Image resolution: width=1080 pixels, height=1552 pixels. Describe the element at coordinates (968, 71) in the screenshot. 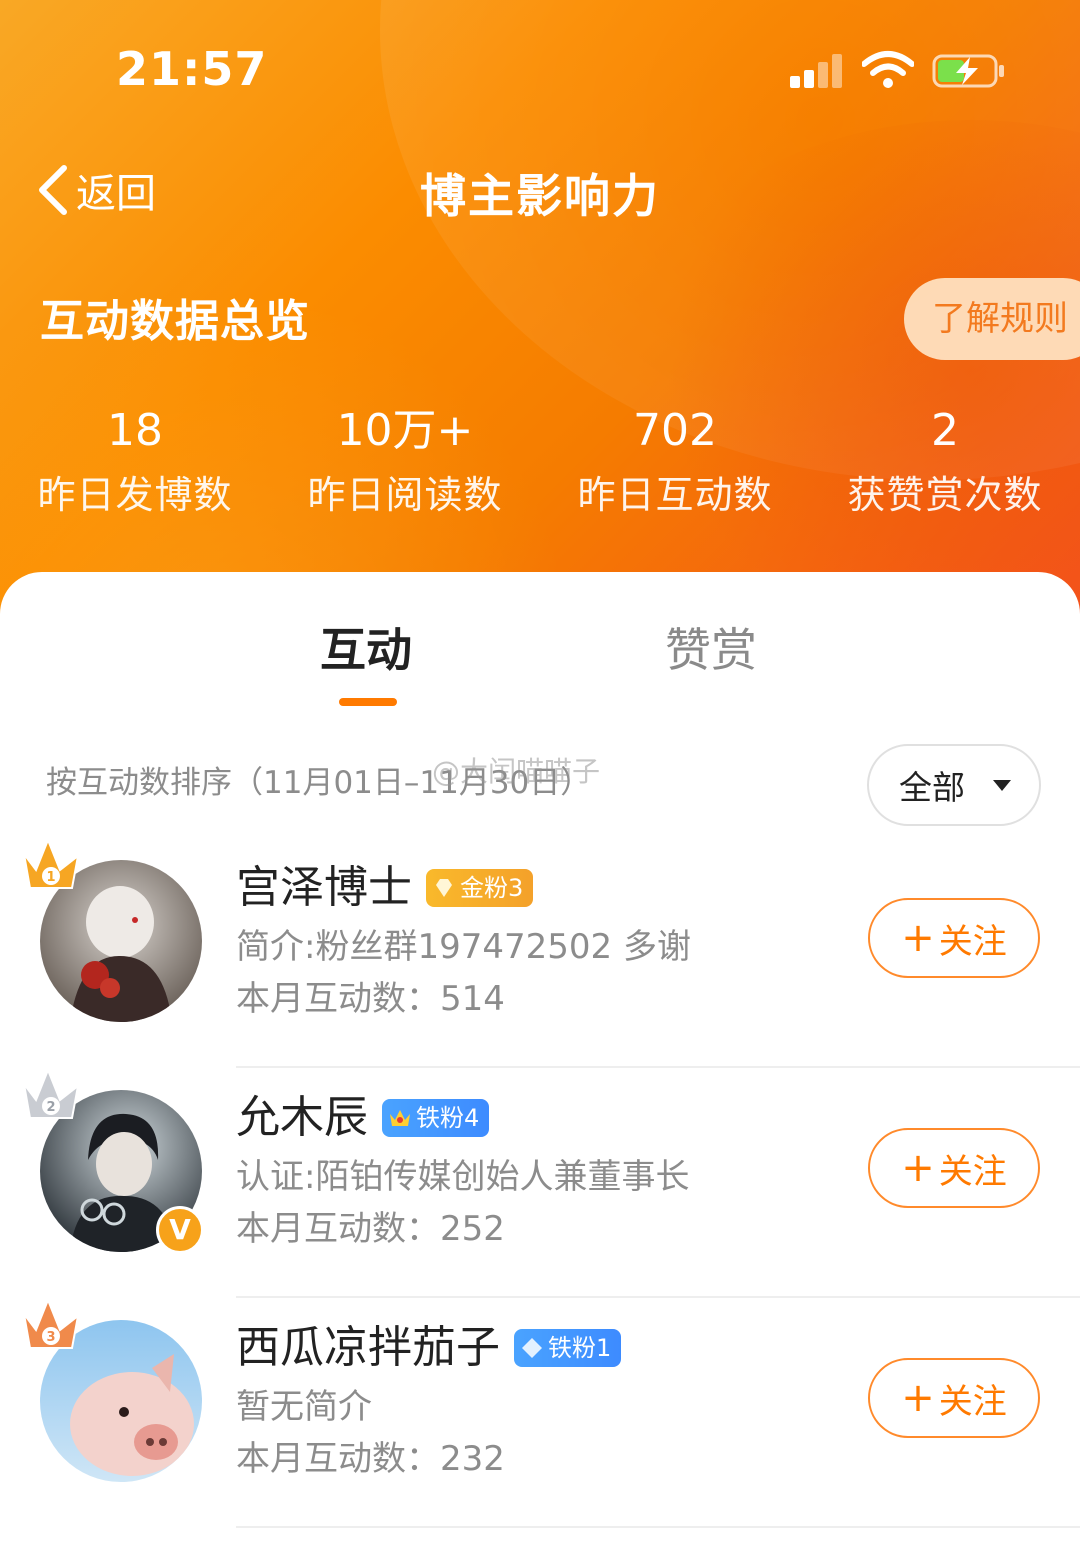

I see `battery-charging-icon` at that location.